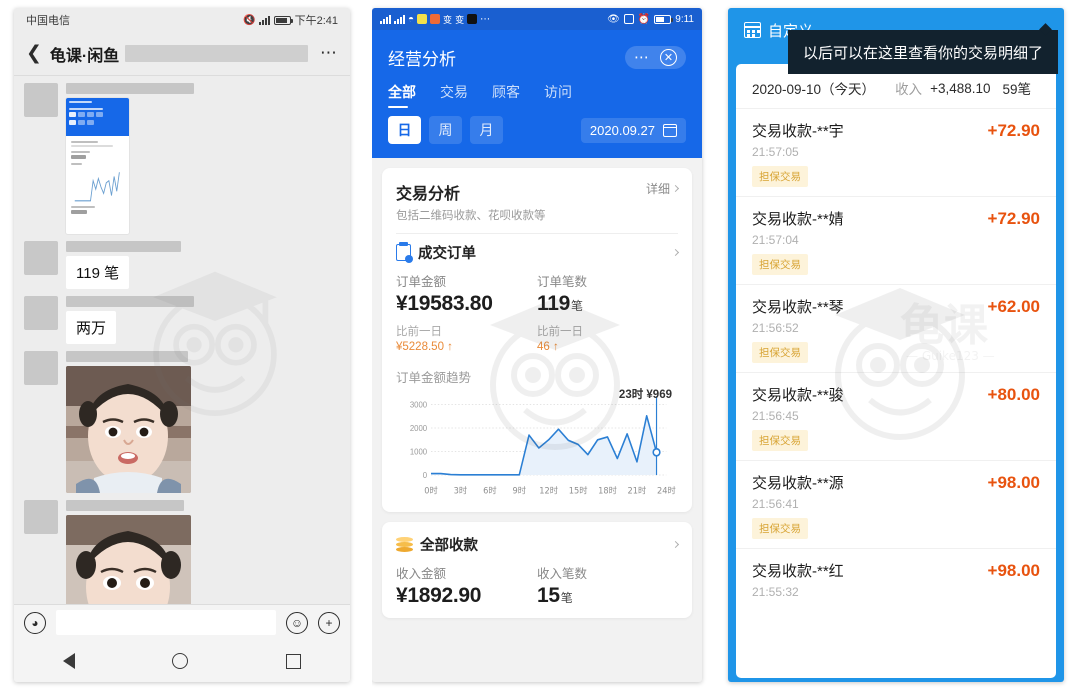  Describe the element at coordinates (316, 21) in the screenshot. I see `clock-label: 下午2:41` at that location.